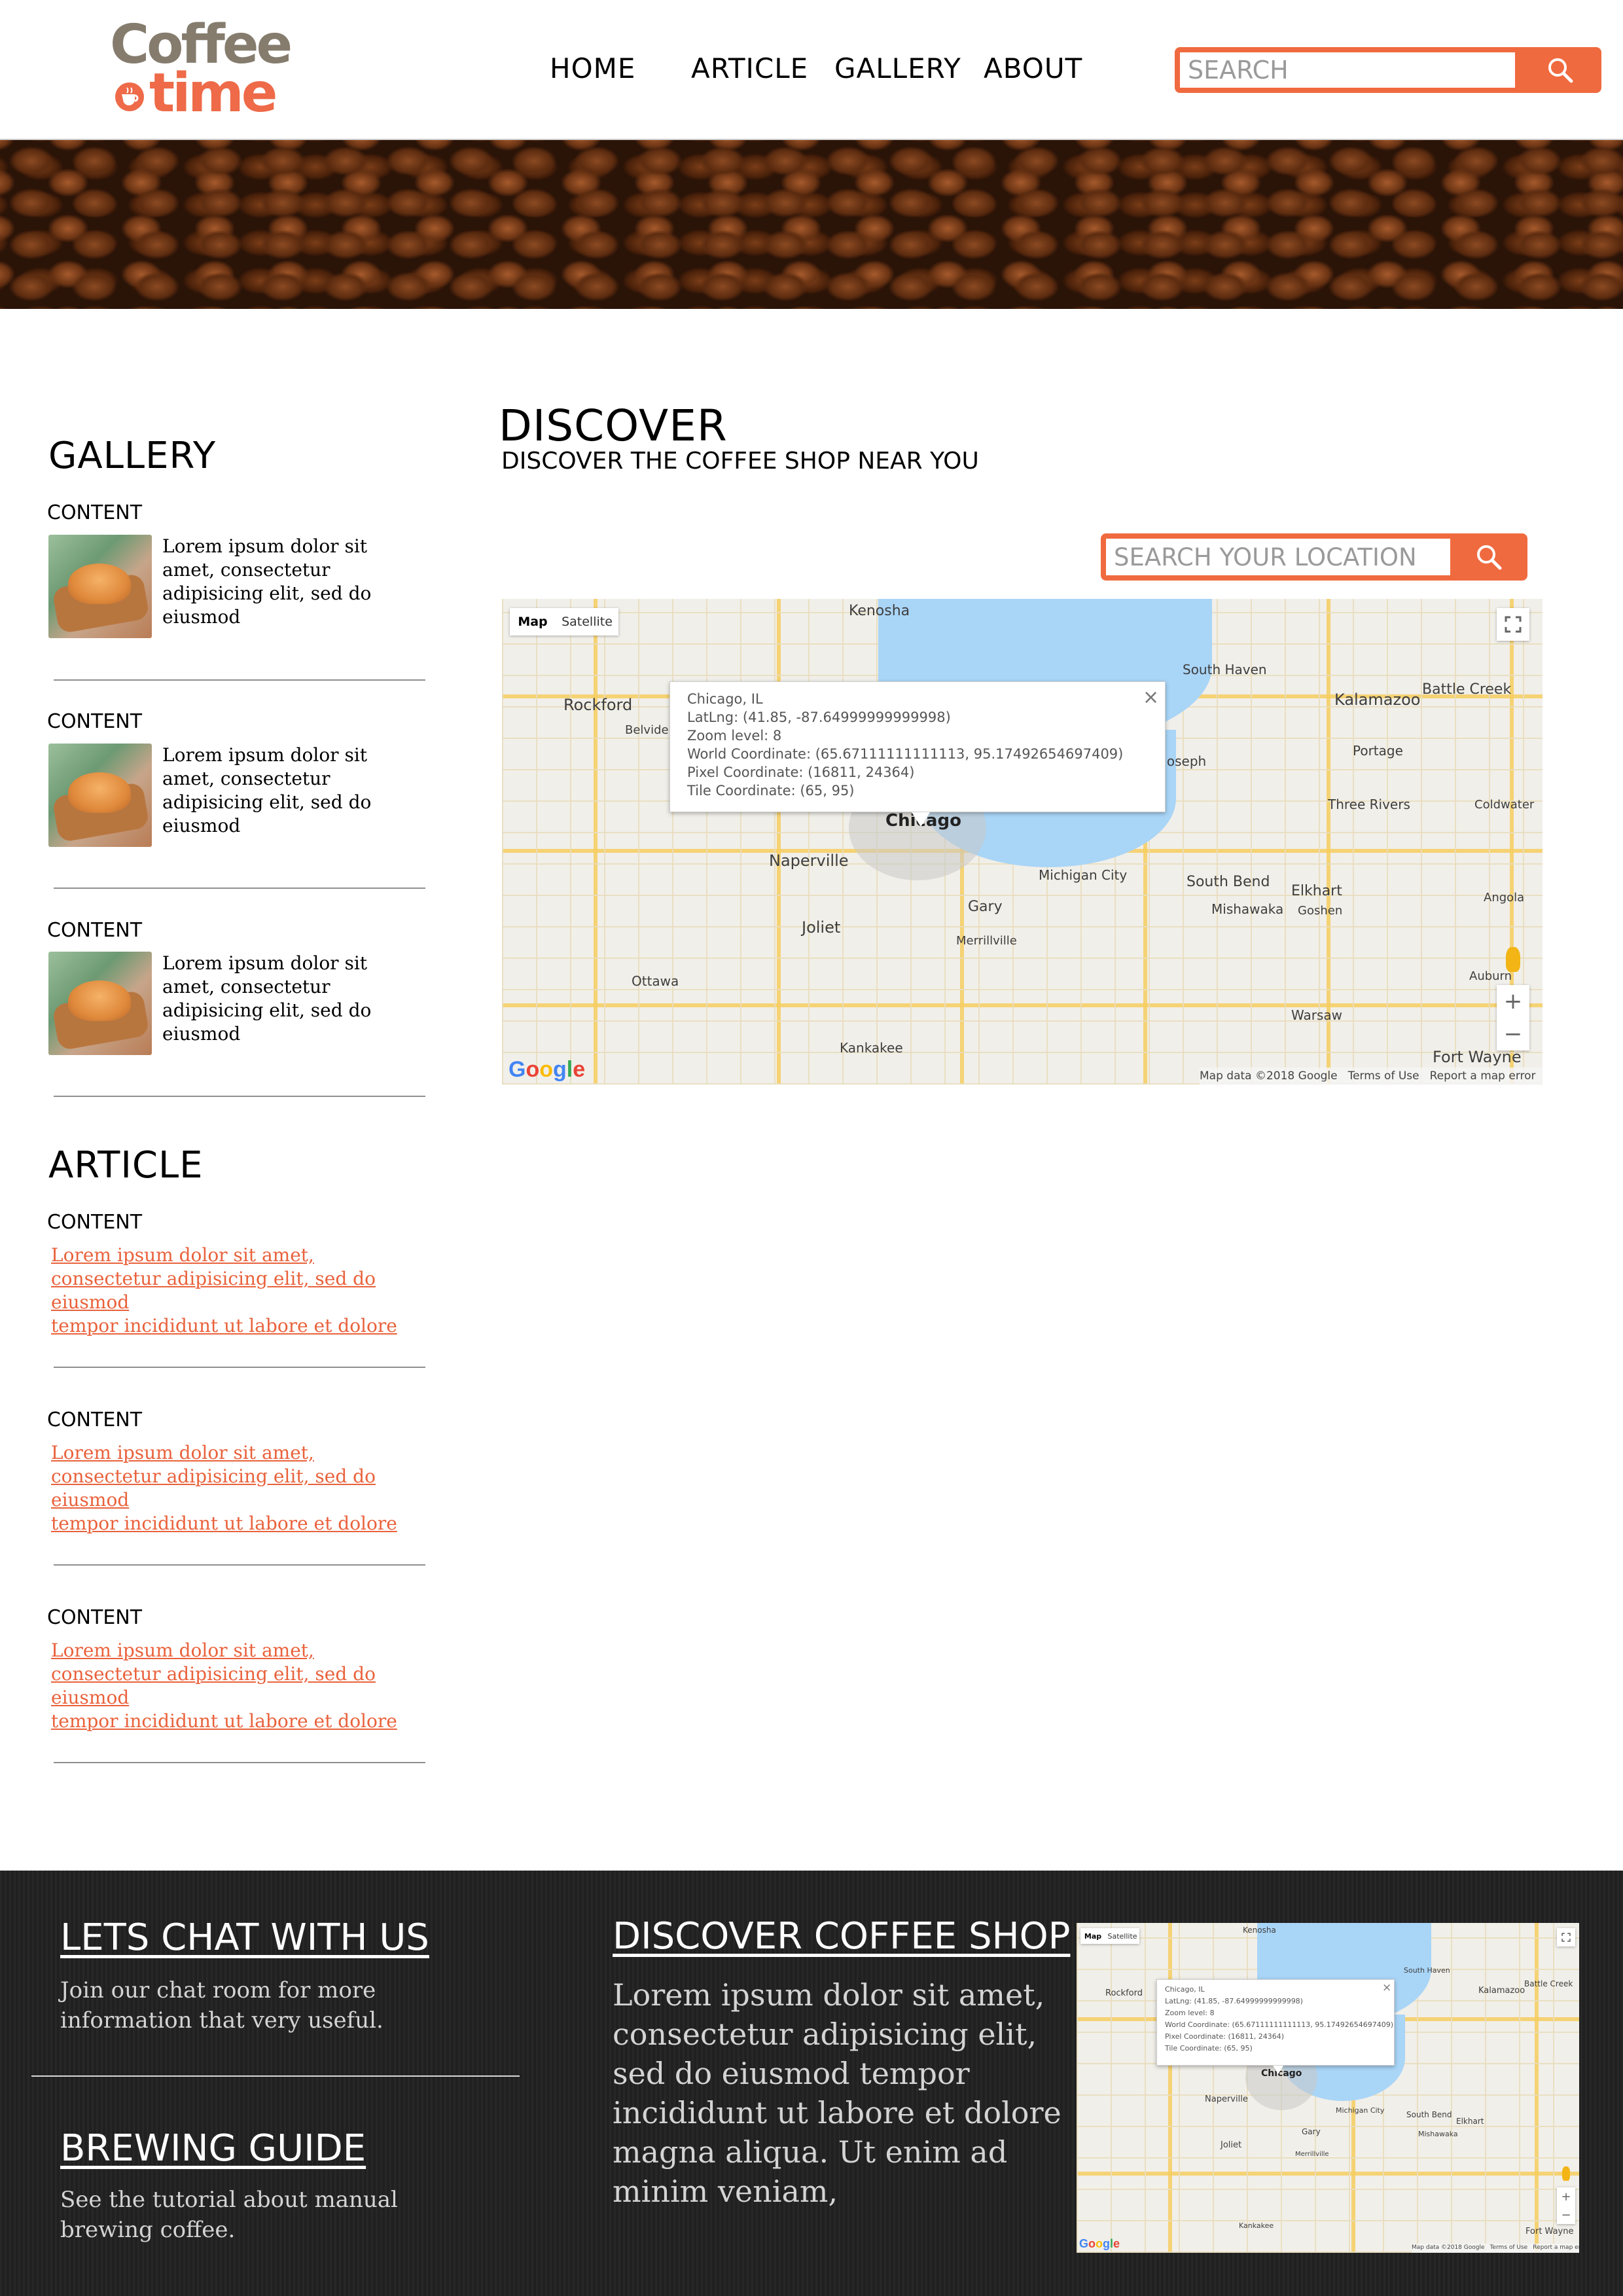  I want to click on nav-home: HOME, so click(592, 68).